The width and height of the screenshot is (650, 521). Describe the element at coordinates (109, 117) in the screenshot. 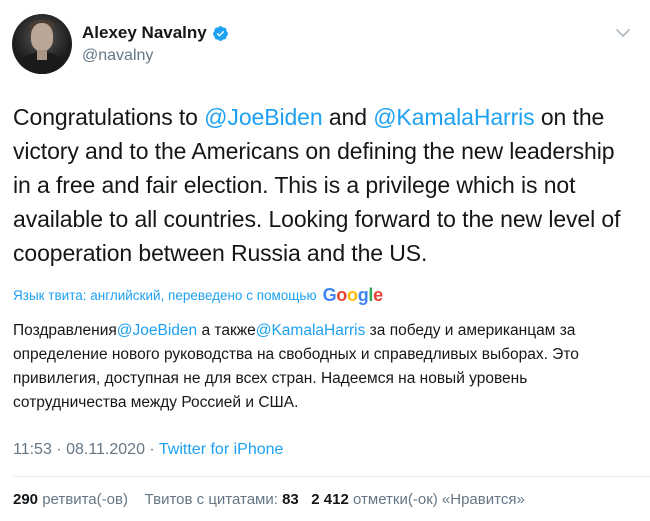

I see `tweet-text-segment: Congratulations to` at that location.